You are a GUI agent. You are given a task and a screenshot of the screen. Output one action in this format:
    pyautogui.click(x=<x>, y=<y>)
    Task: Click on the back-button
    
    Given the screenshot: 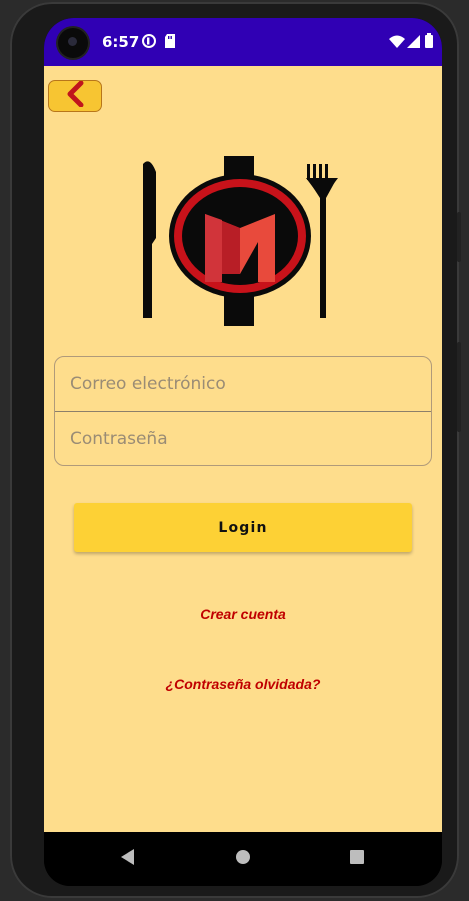 What is the action you would take?
    pyautogui.click(x=75, y=96)
    